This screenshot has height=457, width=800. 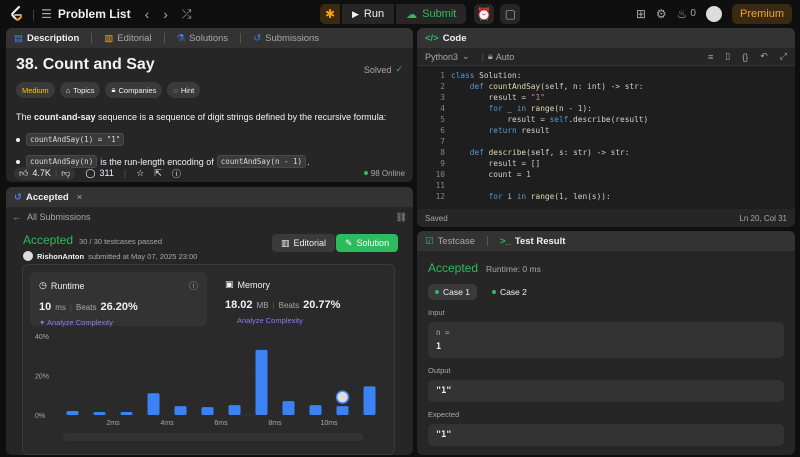 I want to click on document-icon: ▤, so click(x=18, y=38).